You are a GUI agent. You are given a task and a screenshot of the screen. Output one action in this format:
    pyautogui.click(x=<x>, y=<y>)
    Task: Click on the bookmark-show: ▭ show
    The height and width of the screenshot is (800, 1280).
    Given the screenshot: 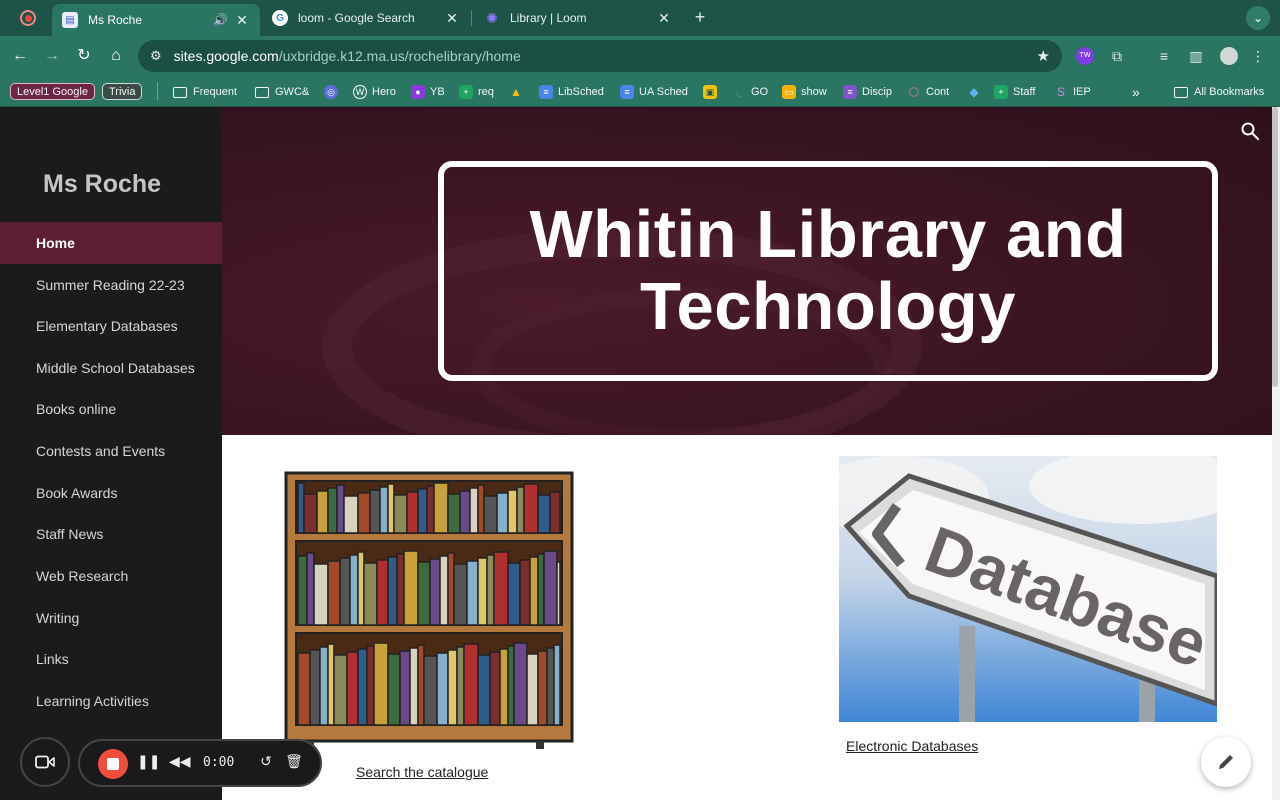 What is the action you would take?
    pyautogui.click(x=804, y=92)
    